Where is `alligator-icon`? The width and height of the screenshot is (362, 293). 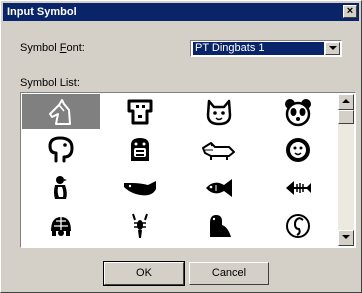
alligator-icon is located at coordinates (218, 150).